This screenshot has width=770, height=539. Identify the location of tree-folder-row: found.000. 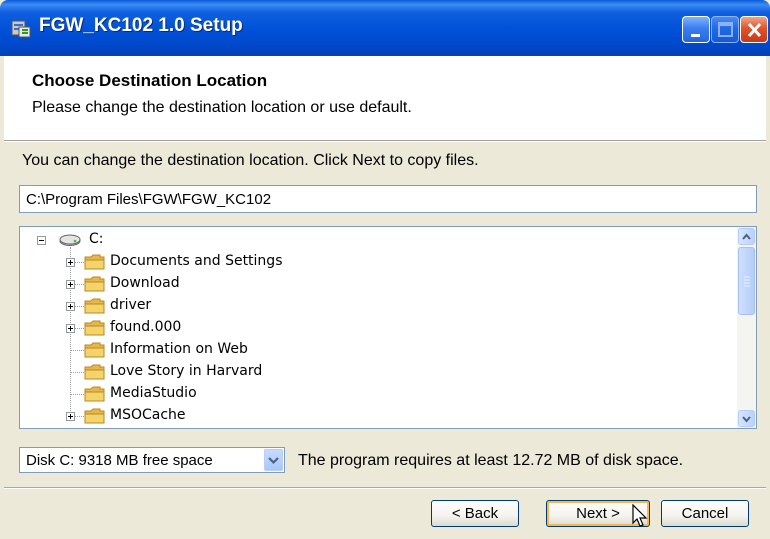
(375, 328).